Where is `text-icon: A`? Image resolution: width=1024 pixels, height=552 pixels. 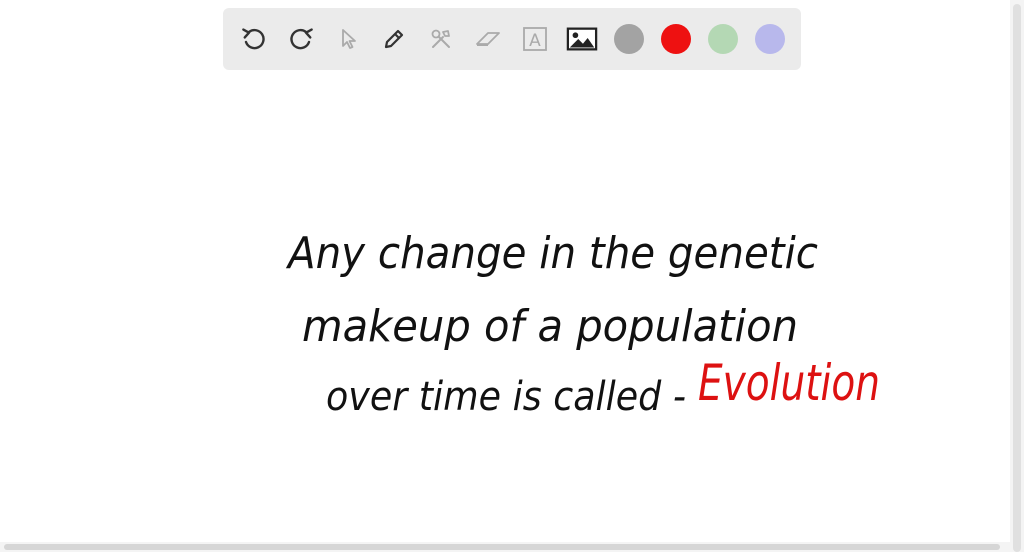
text-icon: A is located at coordinates (535, 39).